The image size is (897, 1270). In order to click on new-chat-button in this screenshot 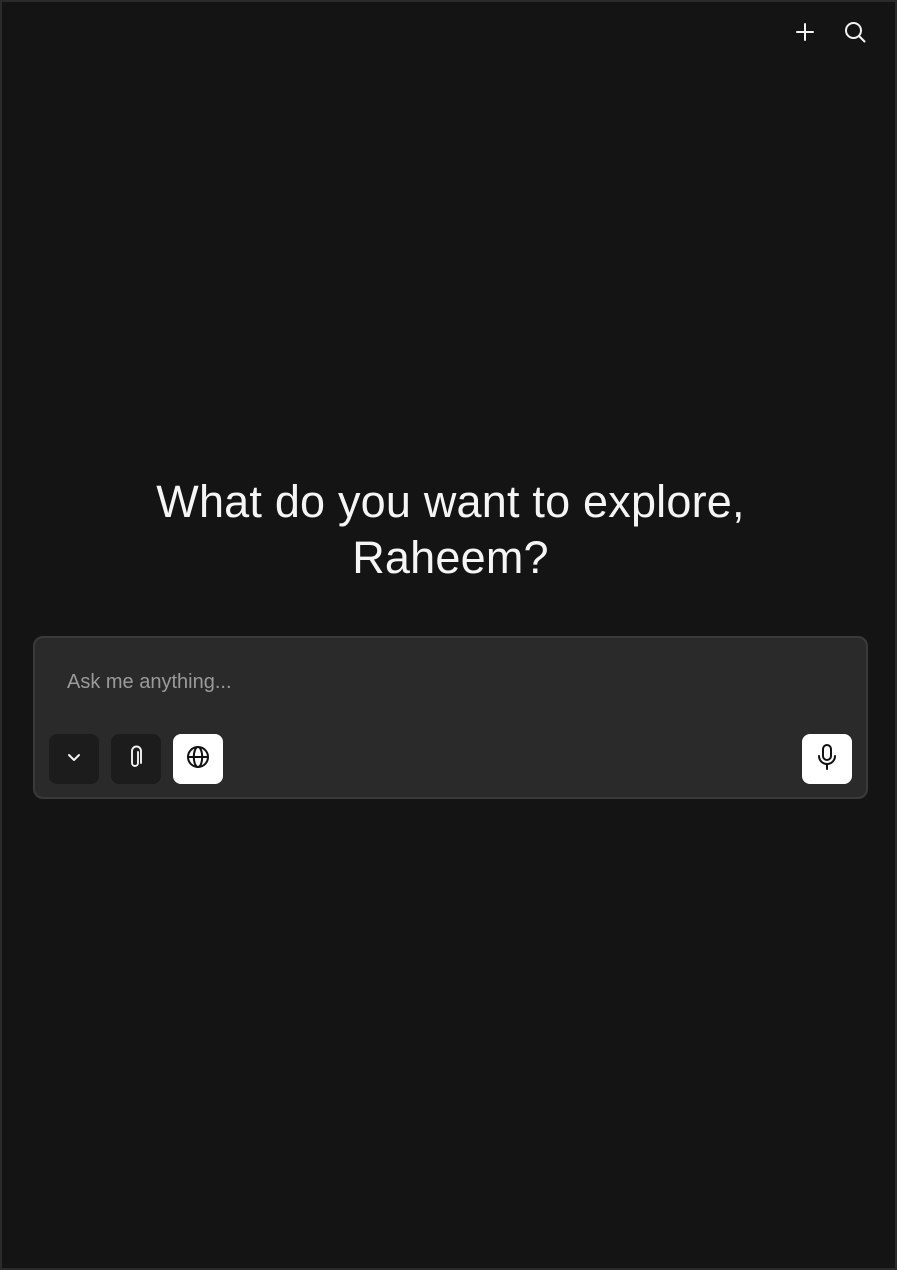, I will do `click(805, 32)`.